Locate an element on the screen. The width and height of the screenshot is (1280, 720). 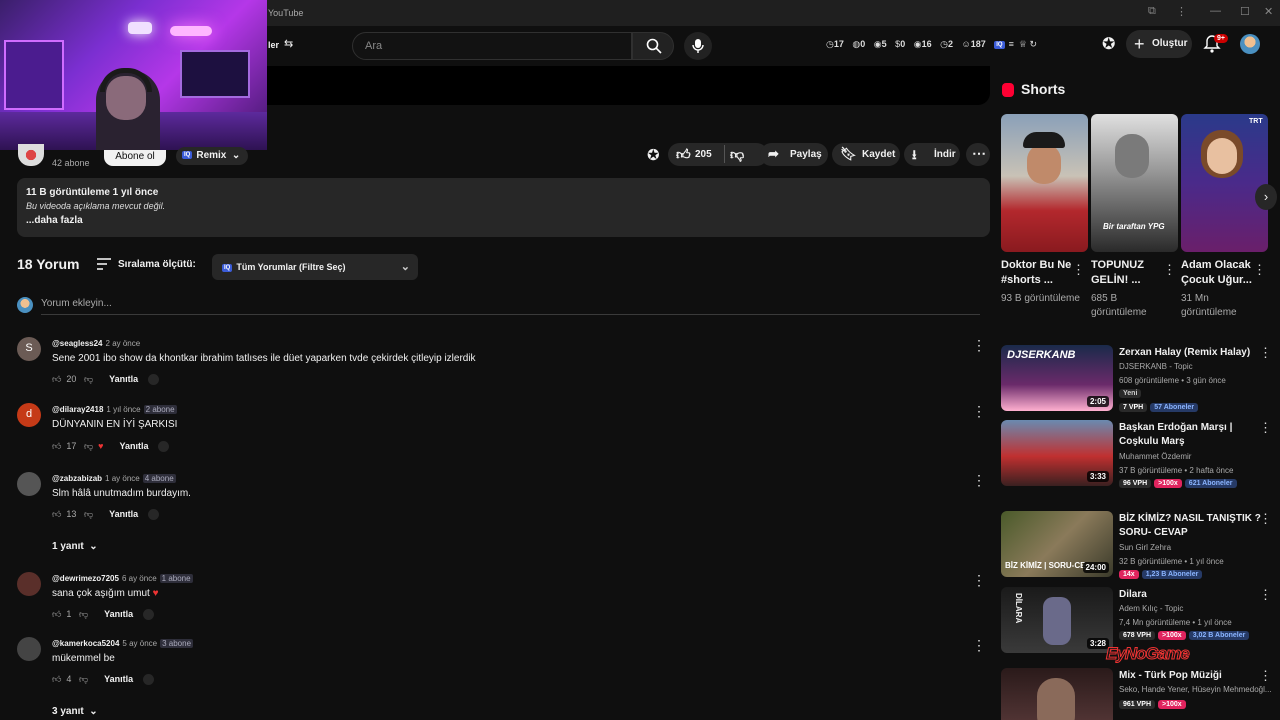
save-button: 🔖︎ Kaydet is located at coordinates (866, 154).